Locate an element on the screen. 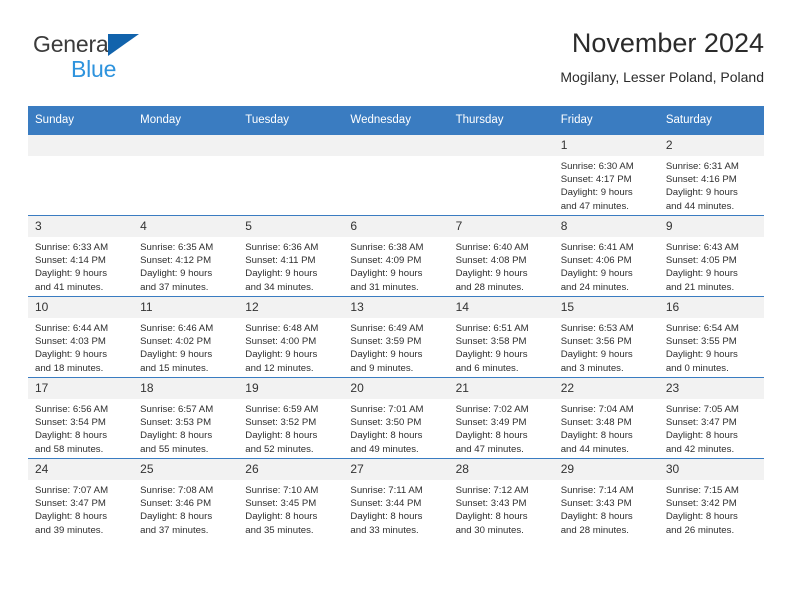 The image size is (792, 612). sunset-time: Sunset: 3:45 PM is located at coordinates (281, 504).